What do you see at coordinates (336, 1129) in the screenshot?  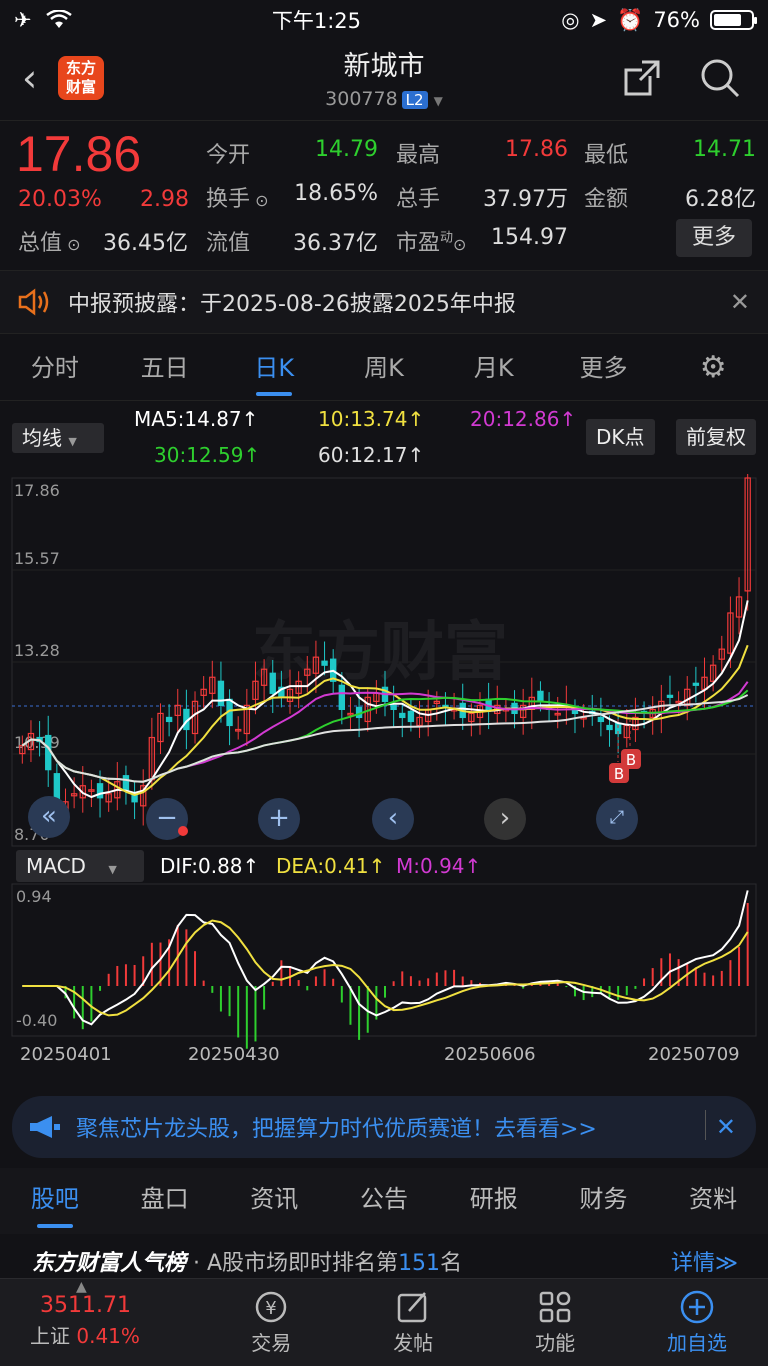 I see `promo-text: 聚焦芯片龙头股，把握算力时代优质赛道！去看看>>` at bounding box center [336, 1129].